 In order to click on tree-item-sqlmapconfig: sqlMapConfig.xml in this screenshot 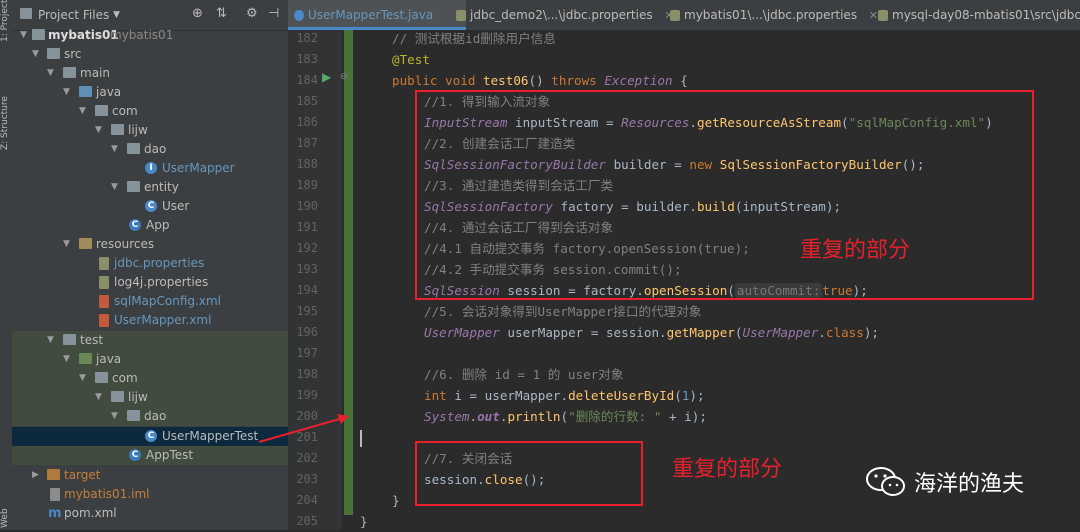, I will do `click(150, 301)`.